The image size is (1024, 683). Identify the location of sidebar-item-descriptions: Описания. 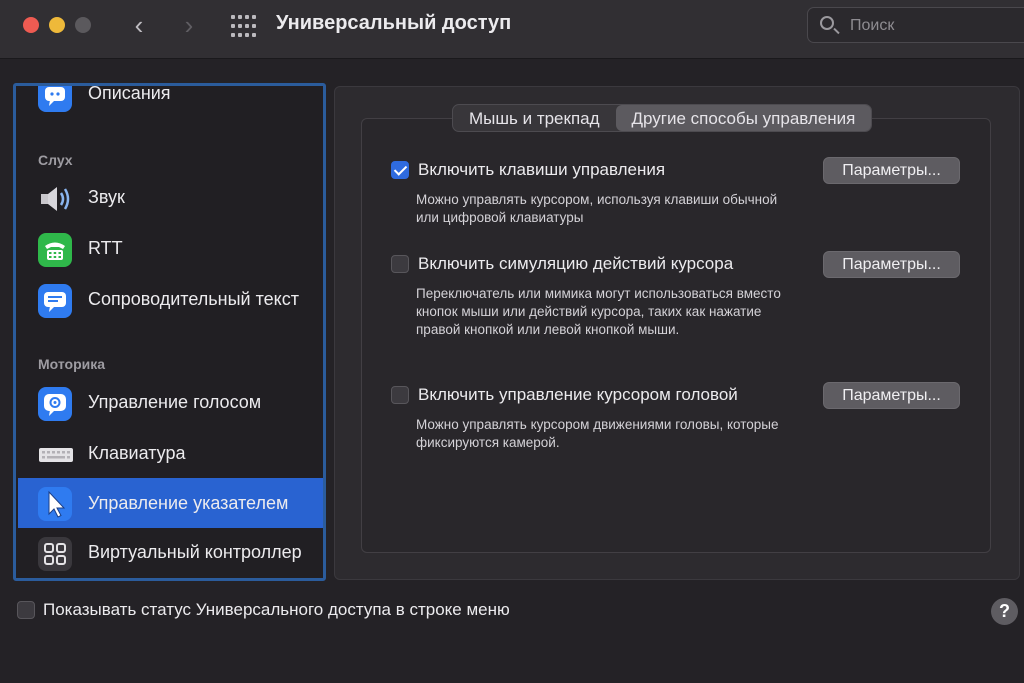
(170, 100).